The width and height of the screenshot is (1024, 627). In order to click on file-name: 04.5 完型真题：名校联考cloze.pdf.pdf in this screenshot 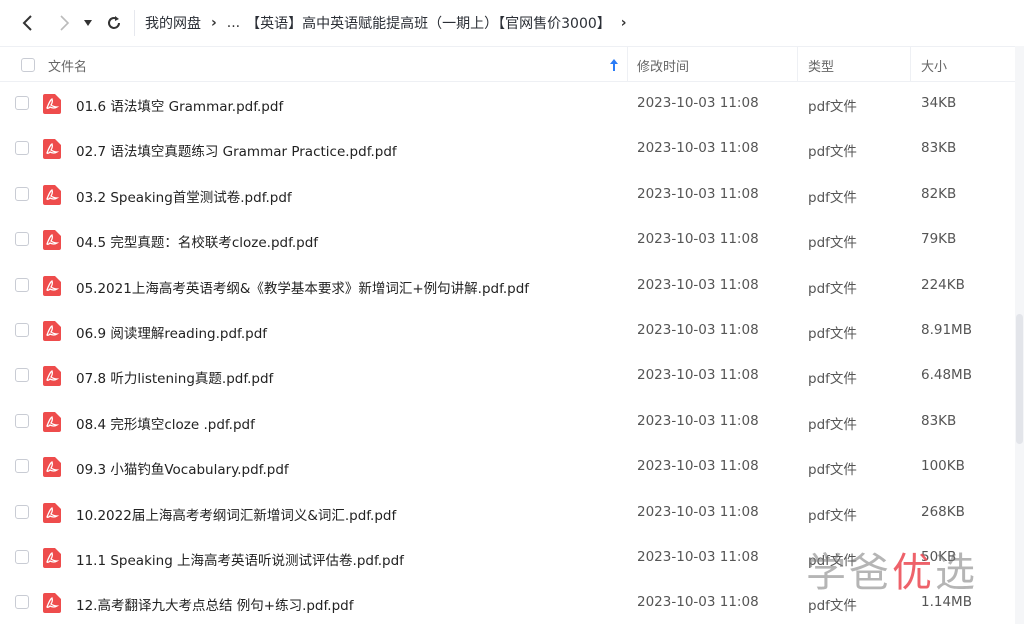, I will do `click(197, 241)`.